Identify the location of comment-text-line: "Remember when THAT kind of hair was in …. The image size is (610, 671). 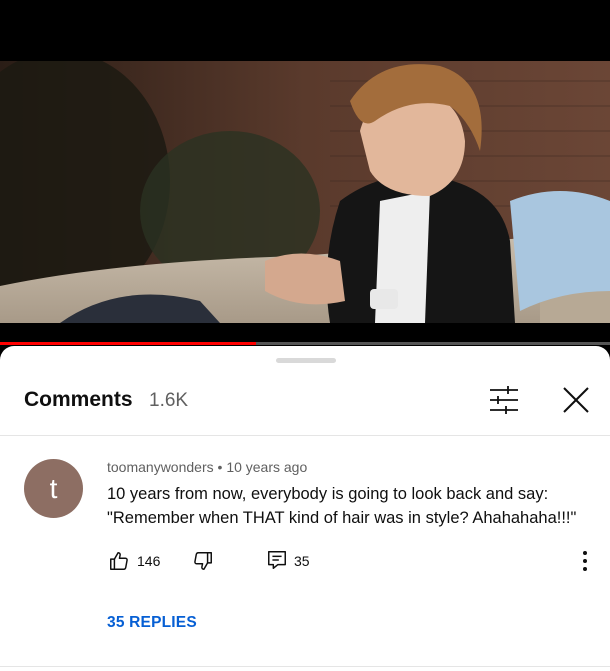
(342, 518).